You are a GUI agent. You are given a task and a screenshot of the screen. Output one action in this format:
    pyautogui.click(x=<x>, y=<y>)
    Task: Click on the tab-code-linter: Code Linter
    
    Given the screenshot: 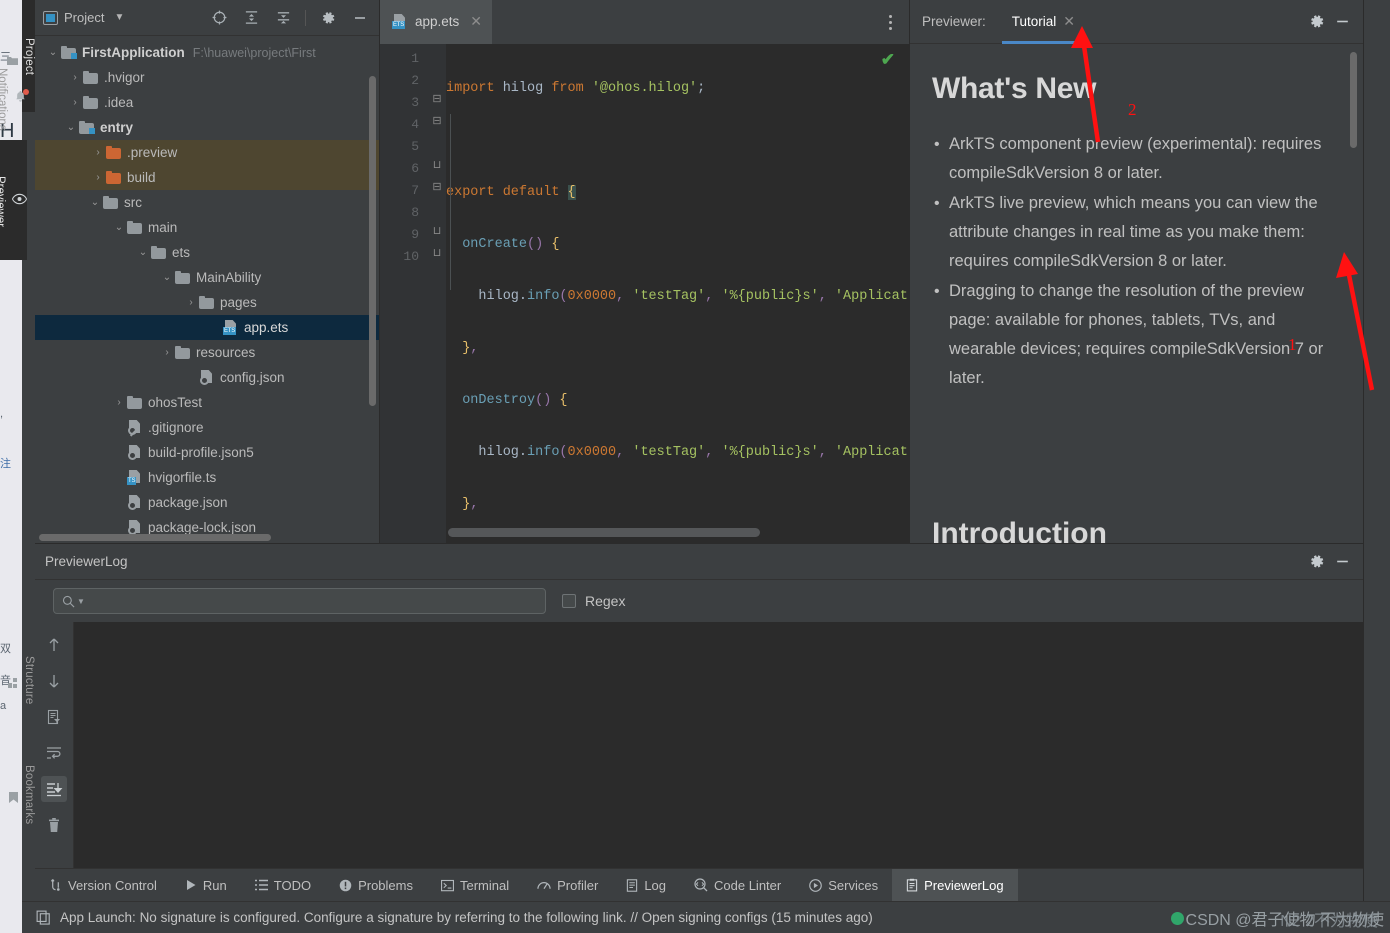 What is the action you would take?
    pyautogui.click(x=737, y=885)
    